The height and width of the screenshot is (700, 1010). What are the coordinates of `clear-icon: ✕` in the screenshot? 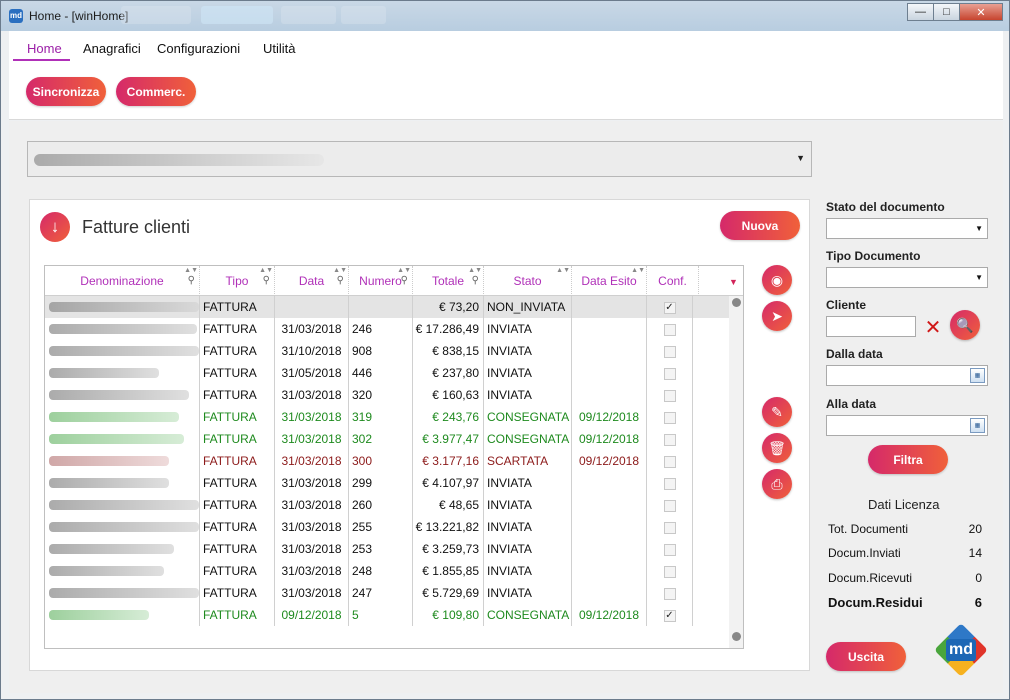 It's located at (933, 327).